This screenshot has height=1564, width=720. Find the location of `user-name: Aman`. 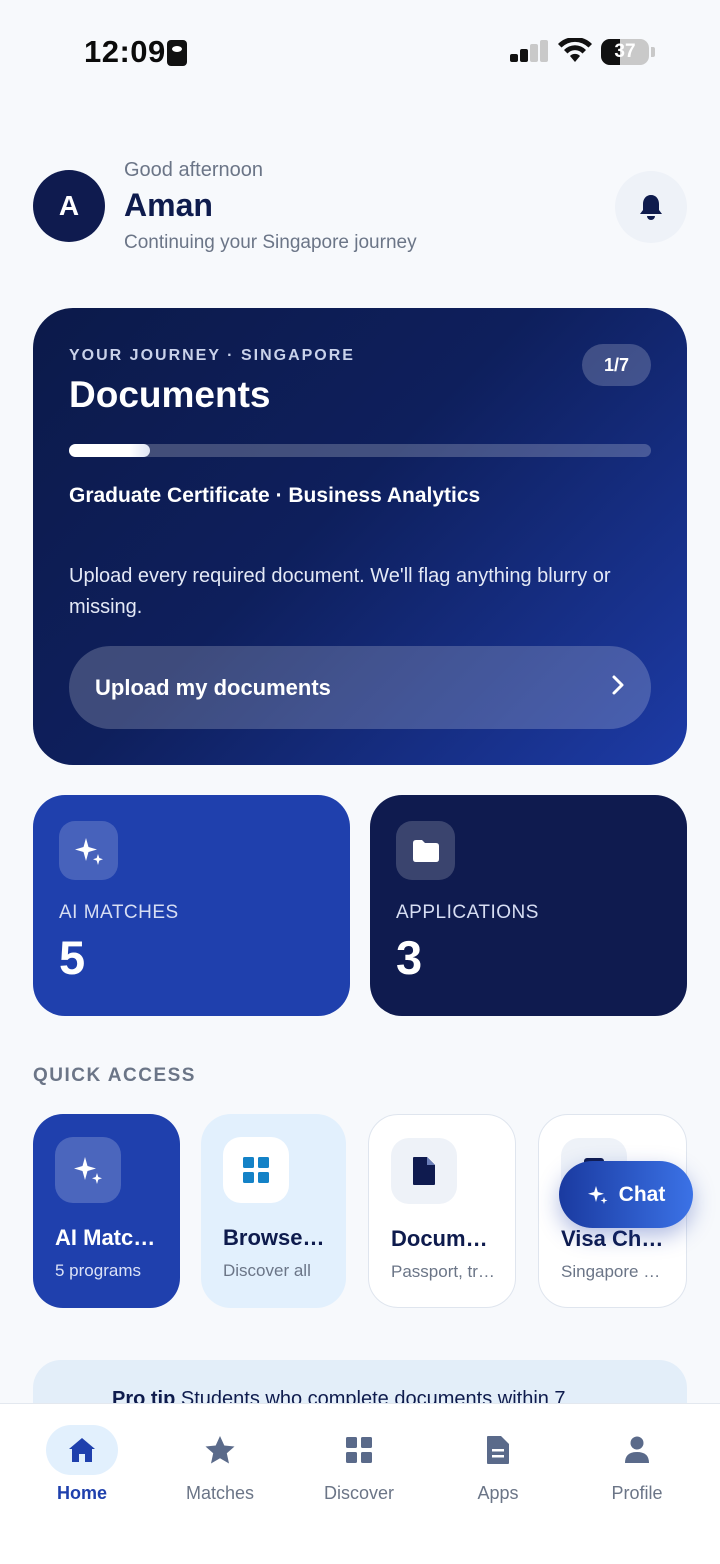

user-name: Aman is located at coordinates (168, 205).